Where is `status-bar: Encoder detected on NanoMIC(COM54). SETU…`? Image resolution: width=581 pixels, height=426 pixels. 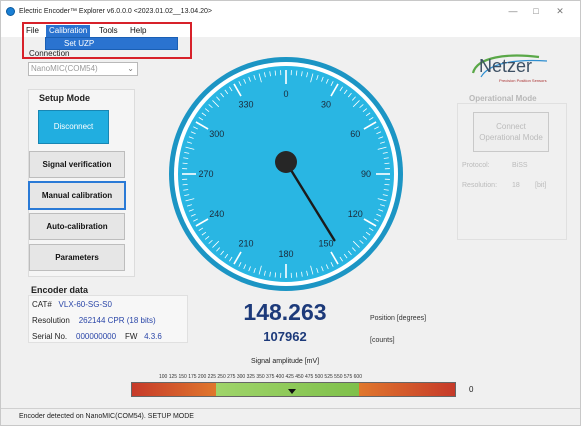 status-bar: Encoder detected on NanoMIC(COM54). SETU… is located at coordinates (290, 416).